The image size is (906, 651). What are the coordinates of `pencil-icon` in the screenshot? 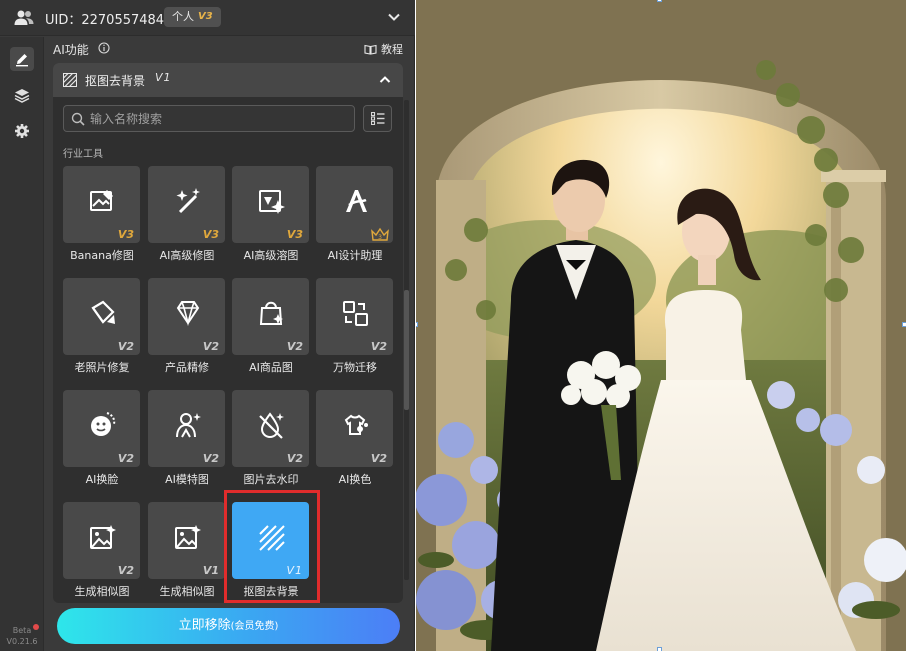 It's located at (22, 60).